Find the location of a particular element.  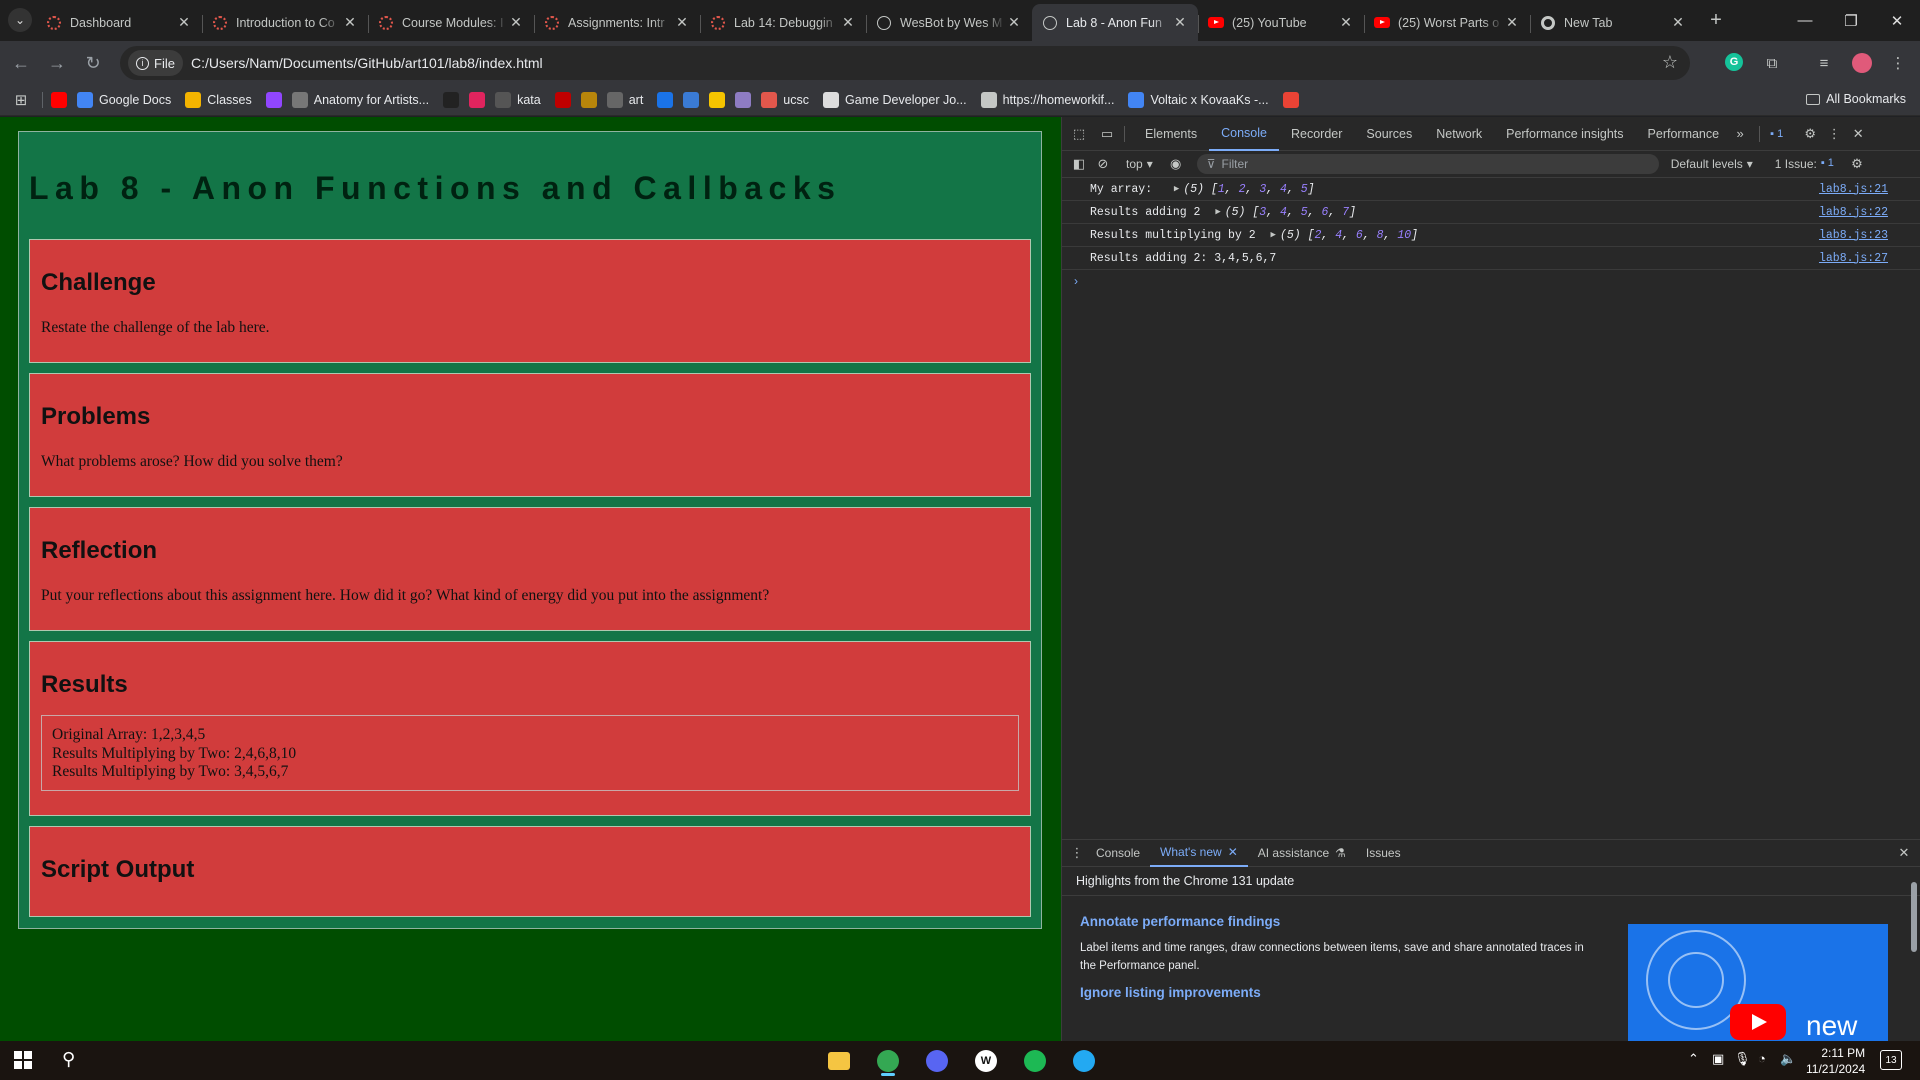

all-bookmarks-button: All Bookmarks is located at coordinates (1856, 99).